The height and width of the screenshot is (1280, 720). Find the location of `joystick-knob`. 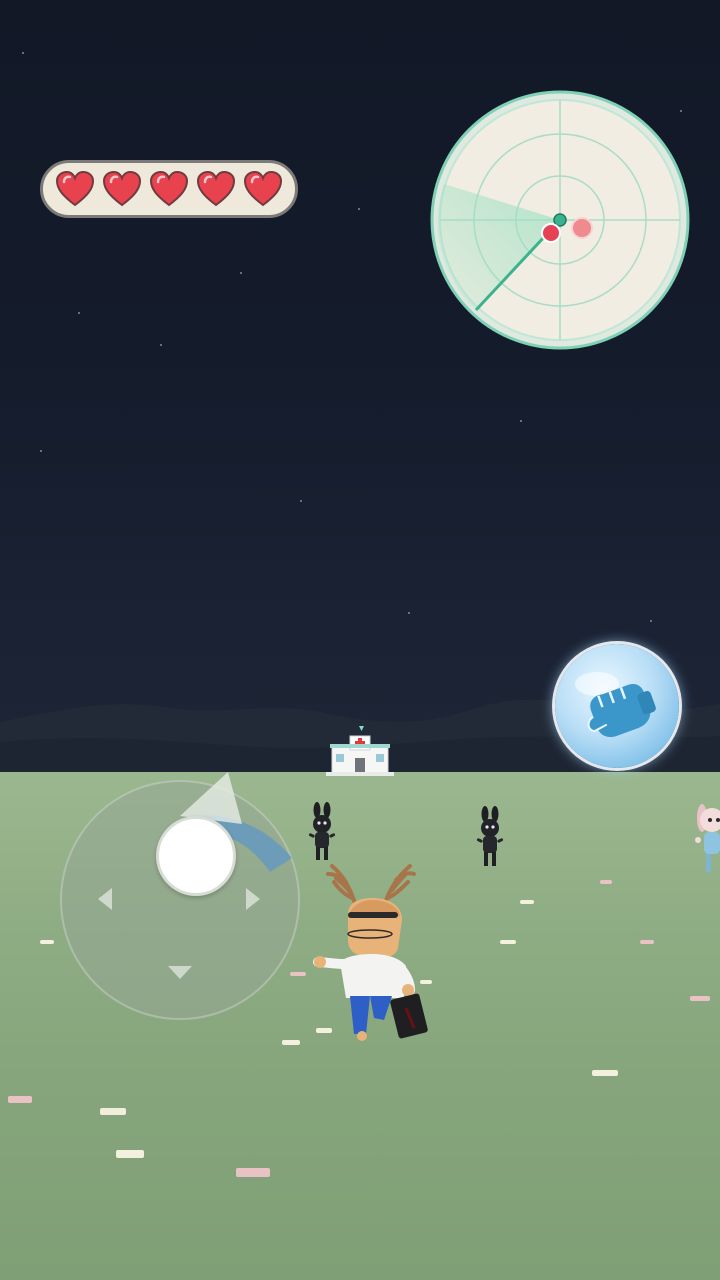

joystick-knob is located at coordinates (196, 856).